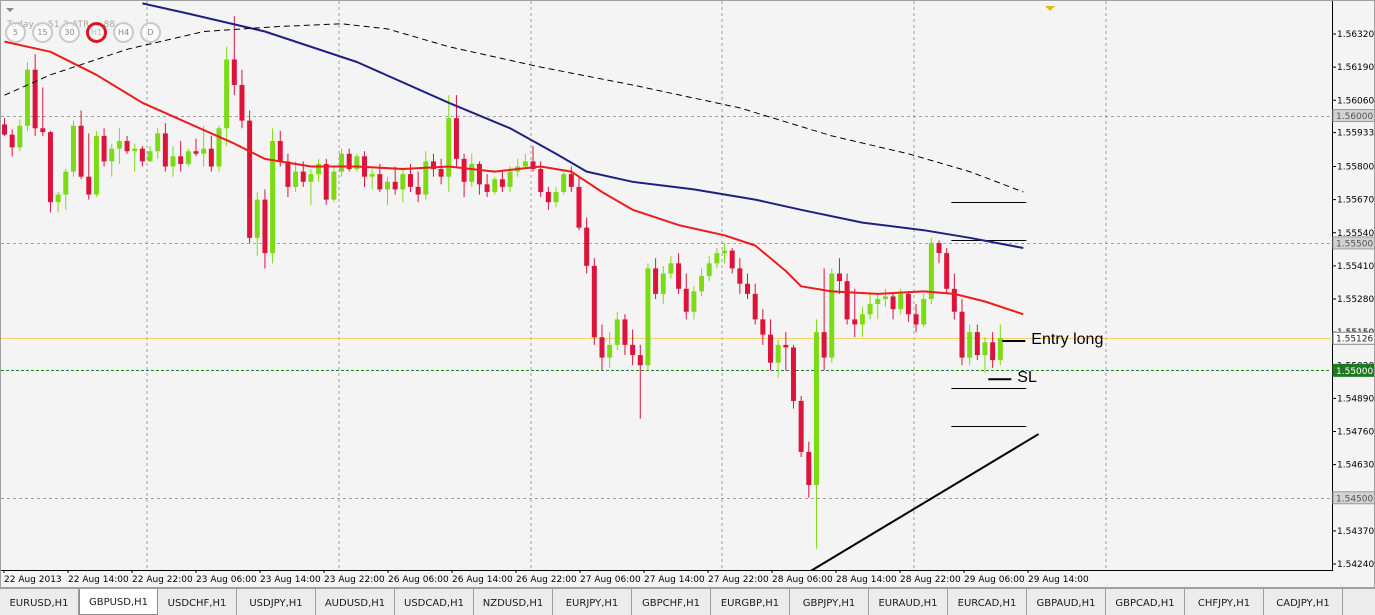  Describe the element at coordinates (1355, 399) in the screenshot. I see `price-axis-label: 1.54890` at that location.